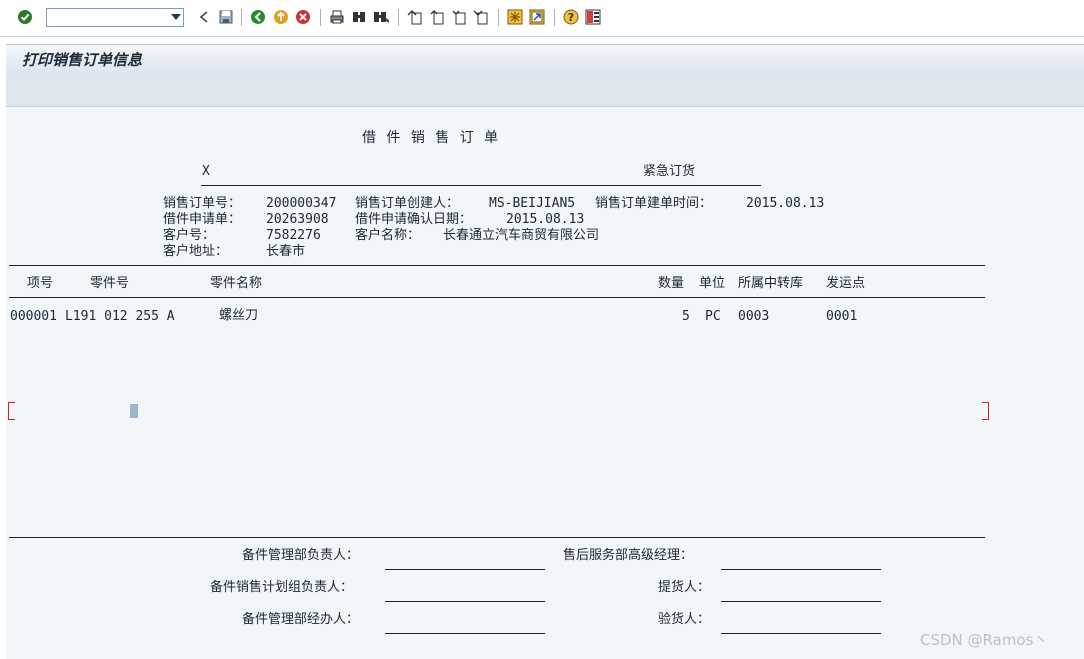 The width and height of the screenshot is (1084, 659). What do you see at coordinates (465, 569) in the screenshot?
I see `sig-mgmt-head-line` at bounding box center [465, 569].